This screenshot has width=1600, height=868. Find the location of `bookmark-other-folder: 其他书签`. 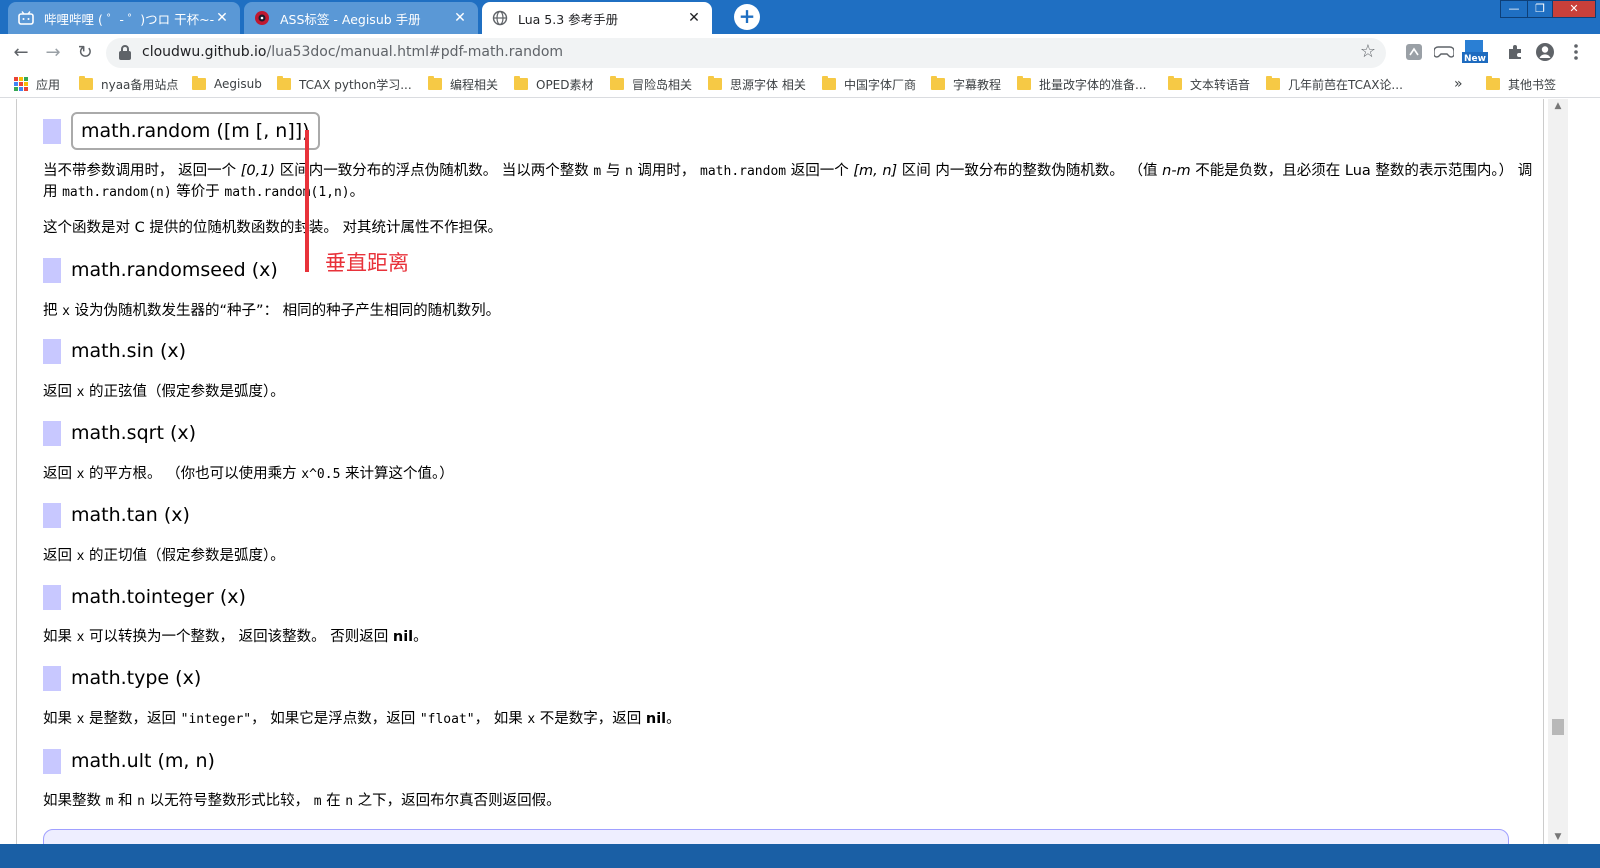

bookmark-other-folder: 其他书签 is located at coordinates (1521, 84).